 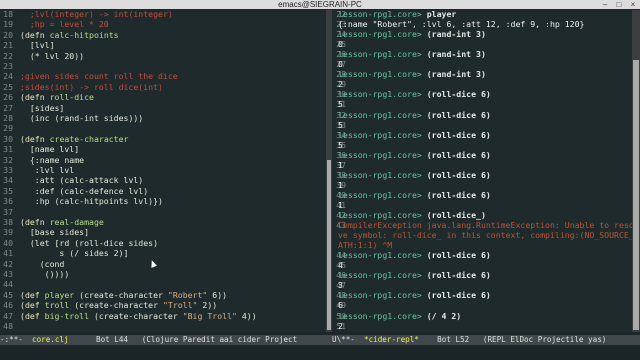 What do you see at coordinates (340, 84) in the screenshot?
I see `token-out: 2` at bounding box center [340, 84].